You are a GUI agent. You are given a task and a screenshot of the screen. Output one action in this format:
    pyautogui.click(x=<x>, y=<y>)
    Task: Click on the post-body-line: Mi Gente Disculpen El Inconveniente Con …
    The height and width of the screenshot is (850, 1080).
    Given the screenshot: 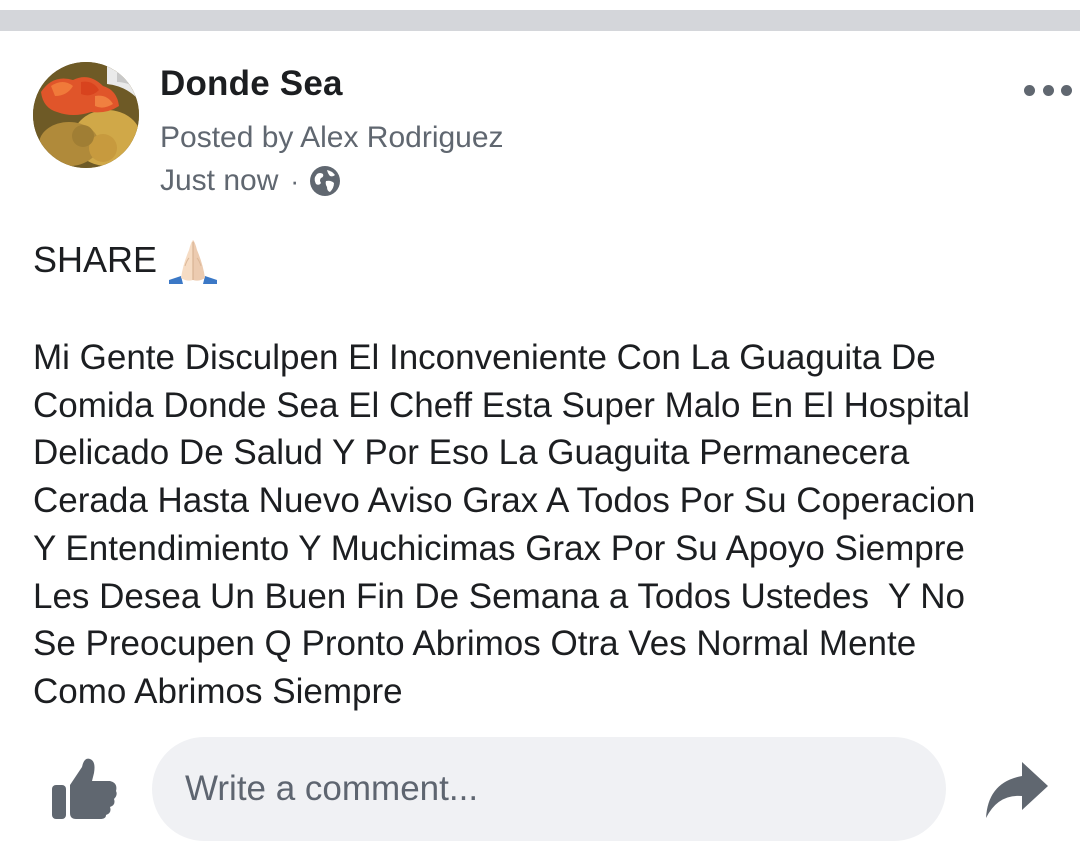 What is the action you would take?
    pyautogui.click(x=484, y=357)
    